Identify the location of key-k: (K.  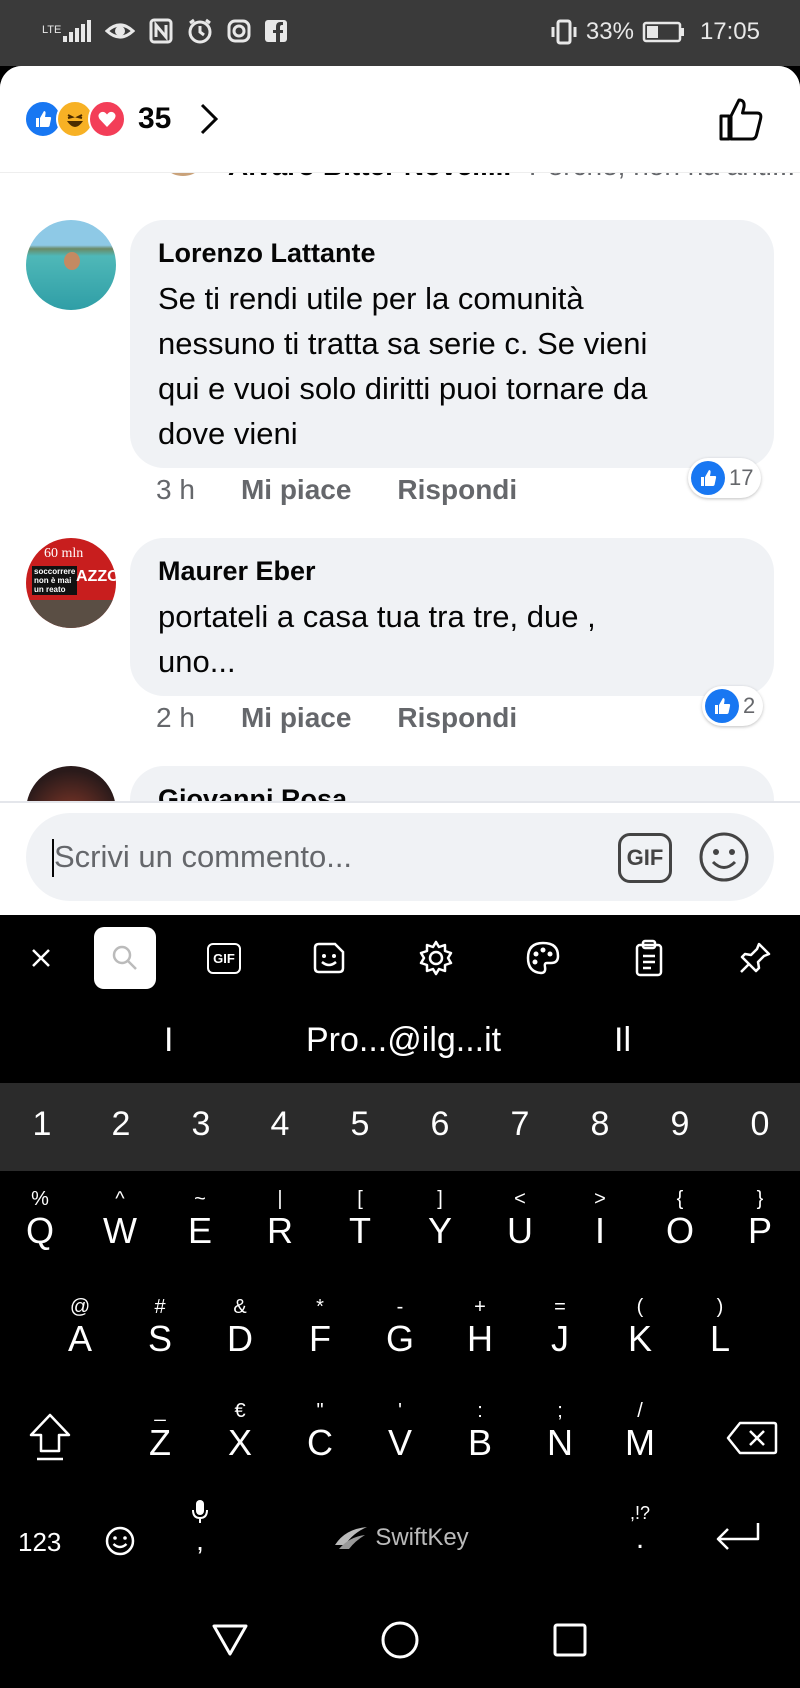
(640, 1340).